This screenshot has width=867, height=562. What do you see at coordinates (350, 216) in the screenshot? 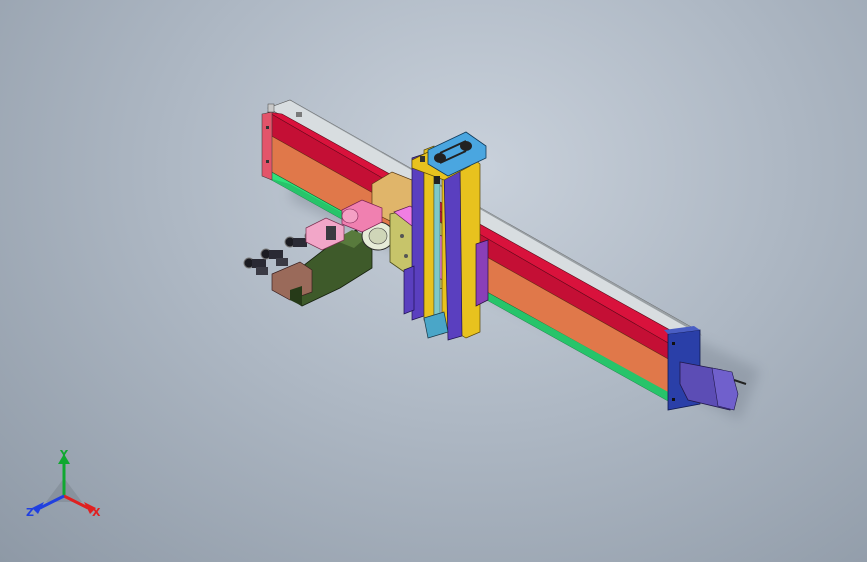
I see `pink-motor-top-cap` at bounding box center [350, 216].